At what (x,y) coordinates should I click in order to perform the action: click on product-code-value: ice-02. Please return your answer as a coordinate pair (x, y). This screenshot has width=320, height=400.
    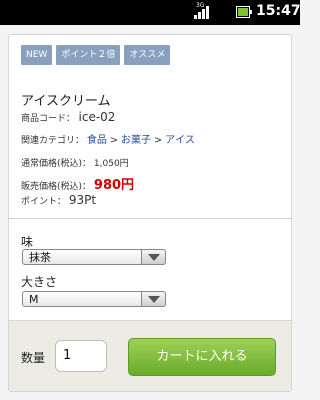
    Looking at the image, I should click on (97, 117).